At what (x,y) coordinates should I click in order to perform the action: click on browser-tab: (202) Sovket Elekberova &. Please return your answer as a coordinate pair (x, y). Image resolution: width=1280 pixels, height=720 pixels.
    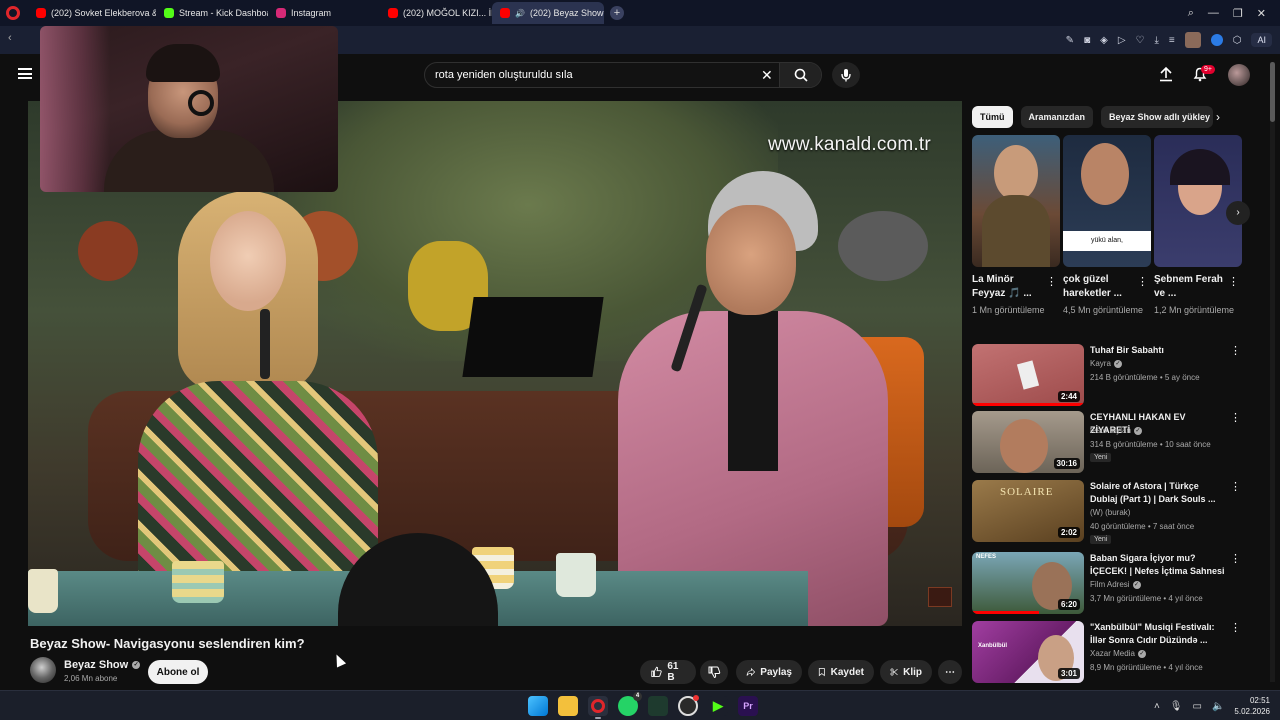
    Looking at the image, I should click on (92, 13).